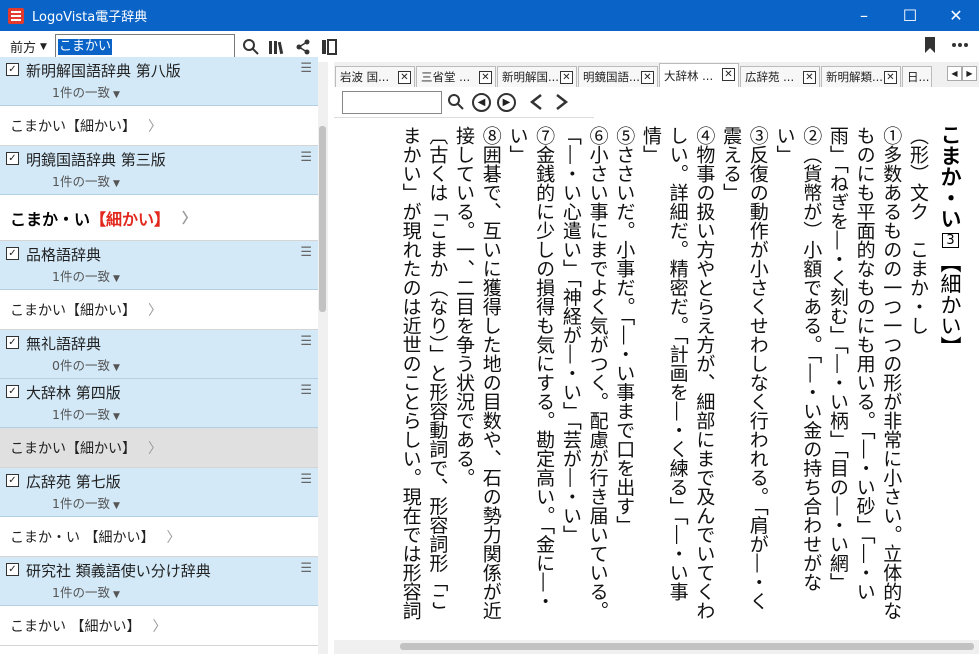 This screenshot has width=979, height=654. What do you see at coordinates (323, 358) in the screenshot?
I see `left-scrollbar` at bounding box center [323, 358].